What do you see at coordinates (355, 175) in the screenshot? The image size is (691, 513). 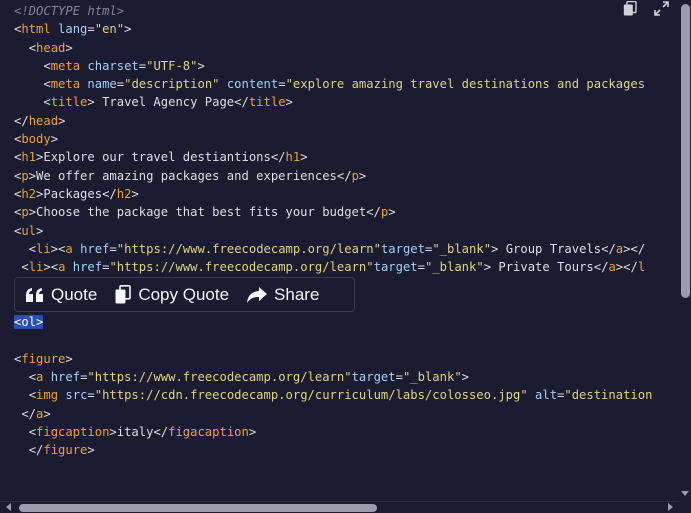 I see `tag-name-token: p` at bounding box center [355, 175].